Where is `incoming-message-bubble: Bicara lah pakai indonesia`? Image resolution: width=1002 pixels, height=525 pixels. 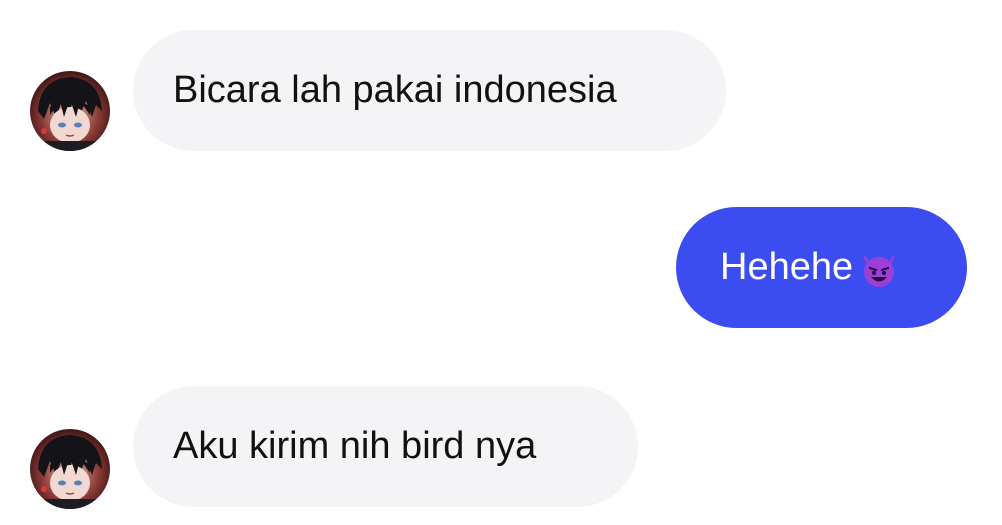
incoming-message-bubble: Bicara lah pakai indonesia is located at coordinates (429, 90).